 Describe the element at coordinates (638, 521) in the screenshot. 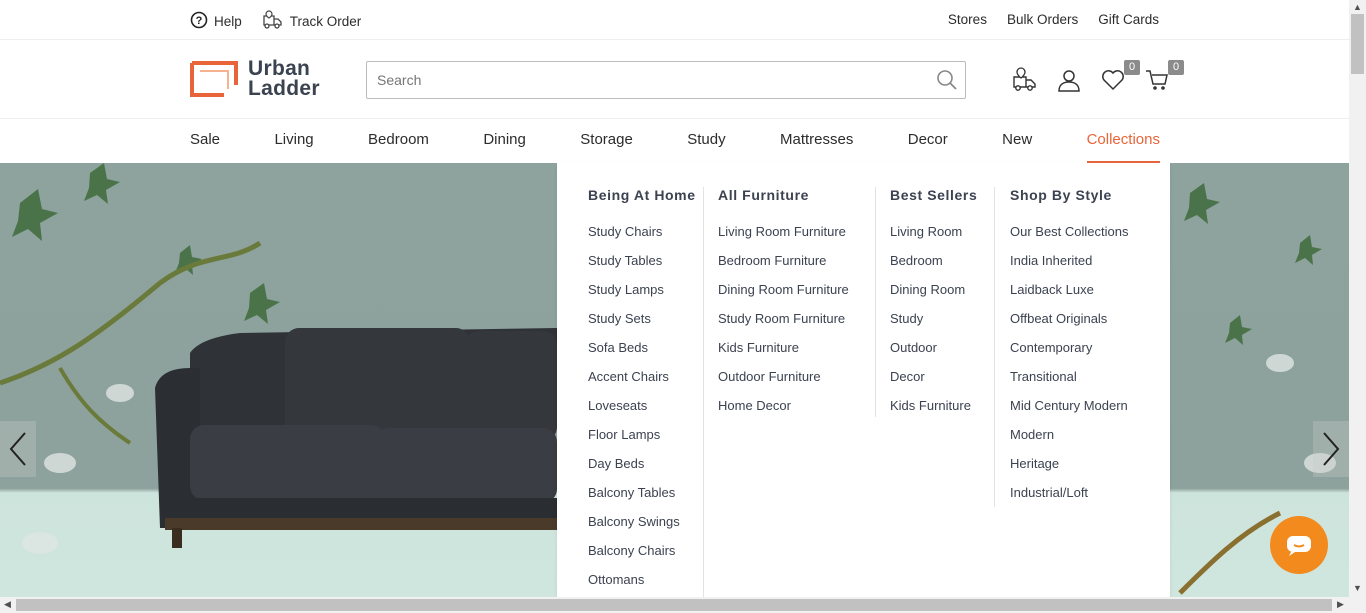

I see `menu-link: Balcony Swings` at that location.